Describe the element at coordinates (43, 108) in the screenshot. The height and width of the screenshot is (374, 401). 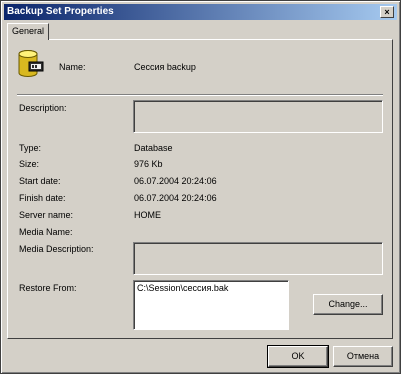
I see `description-label: Description:` at that location.